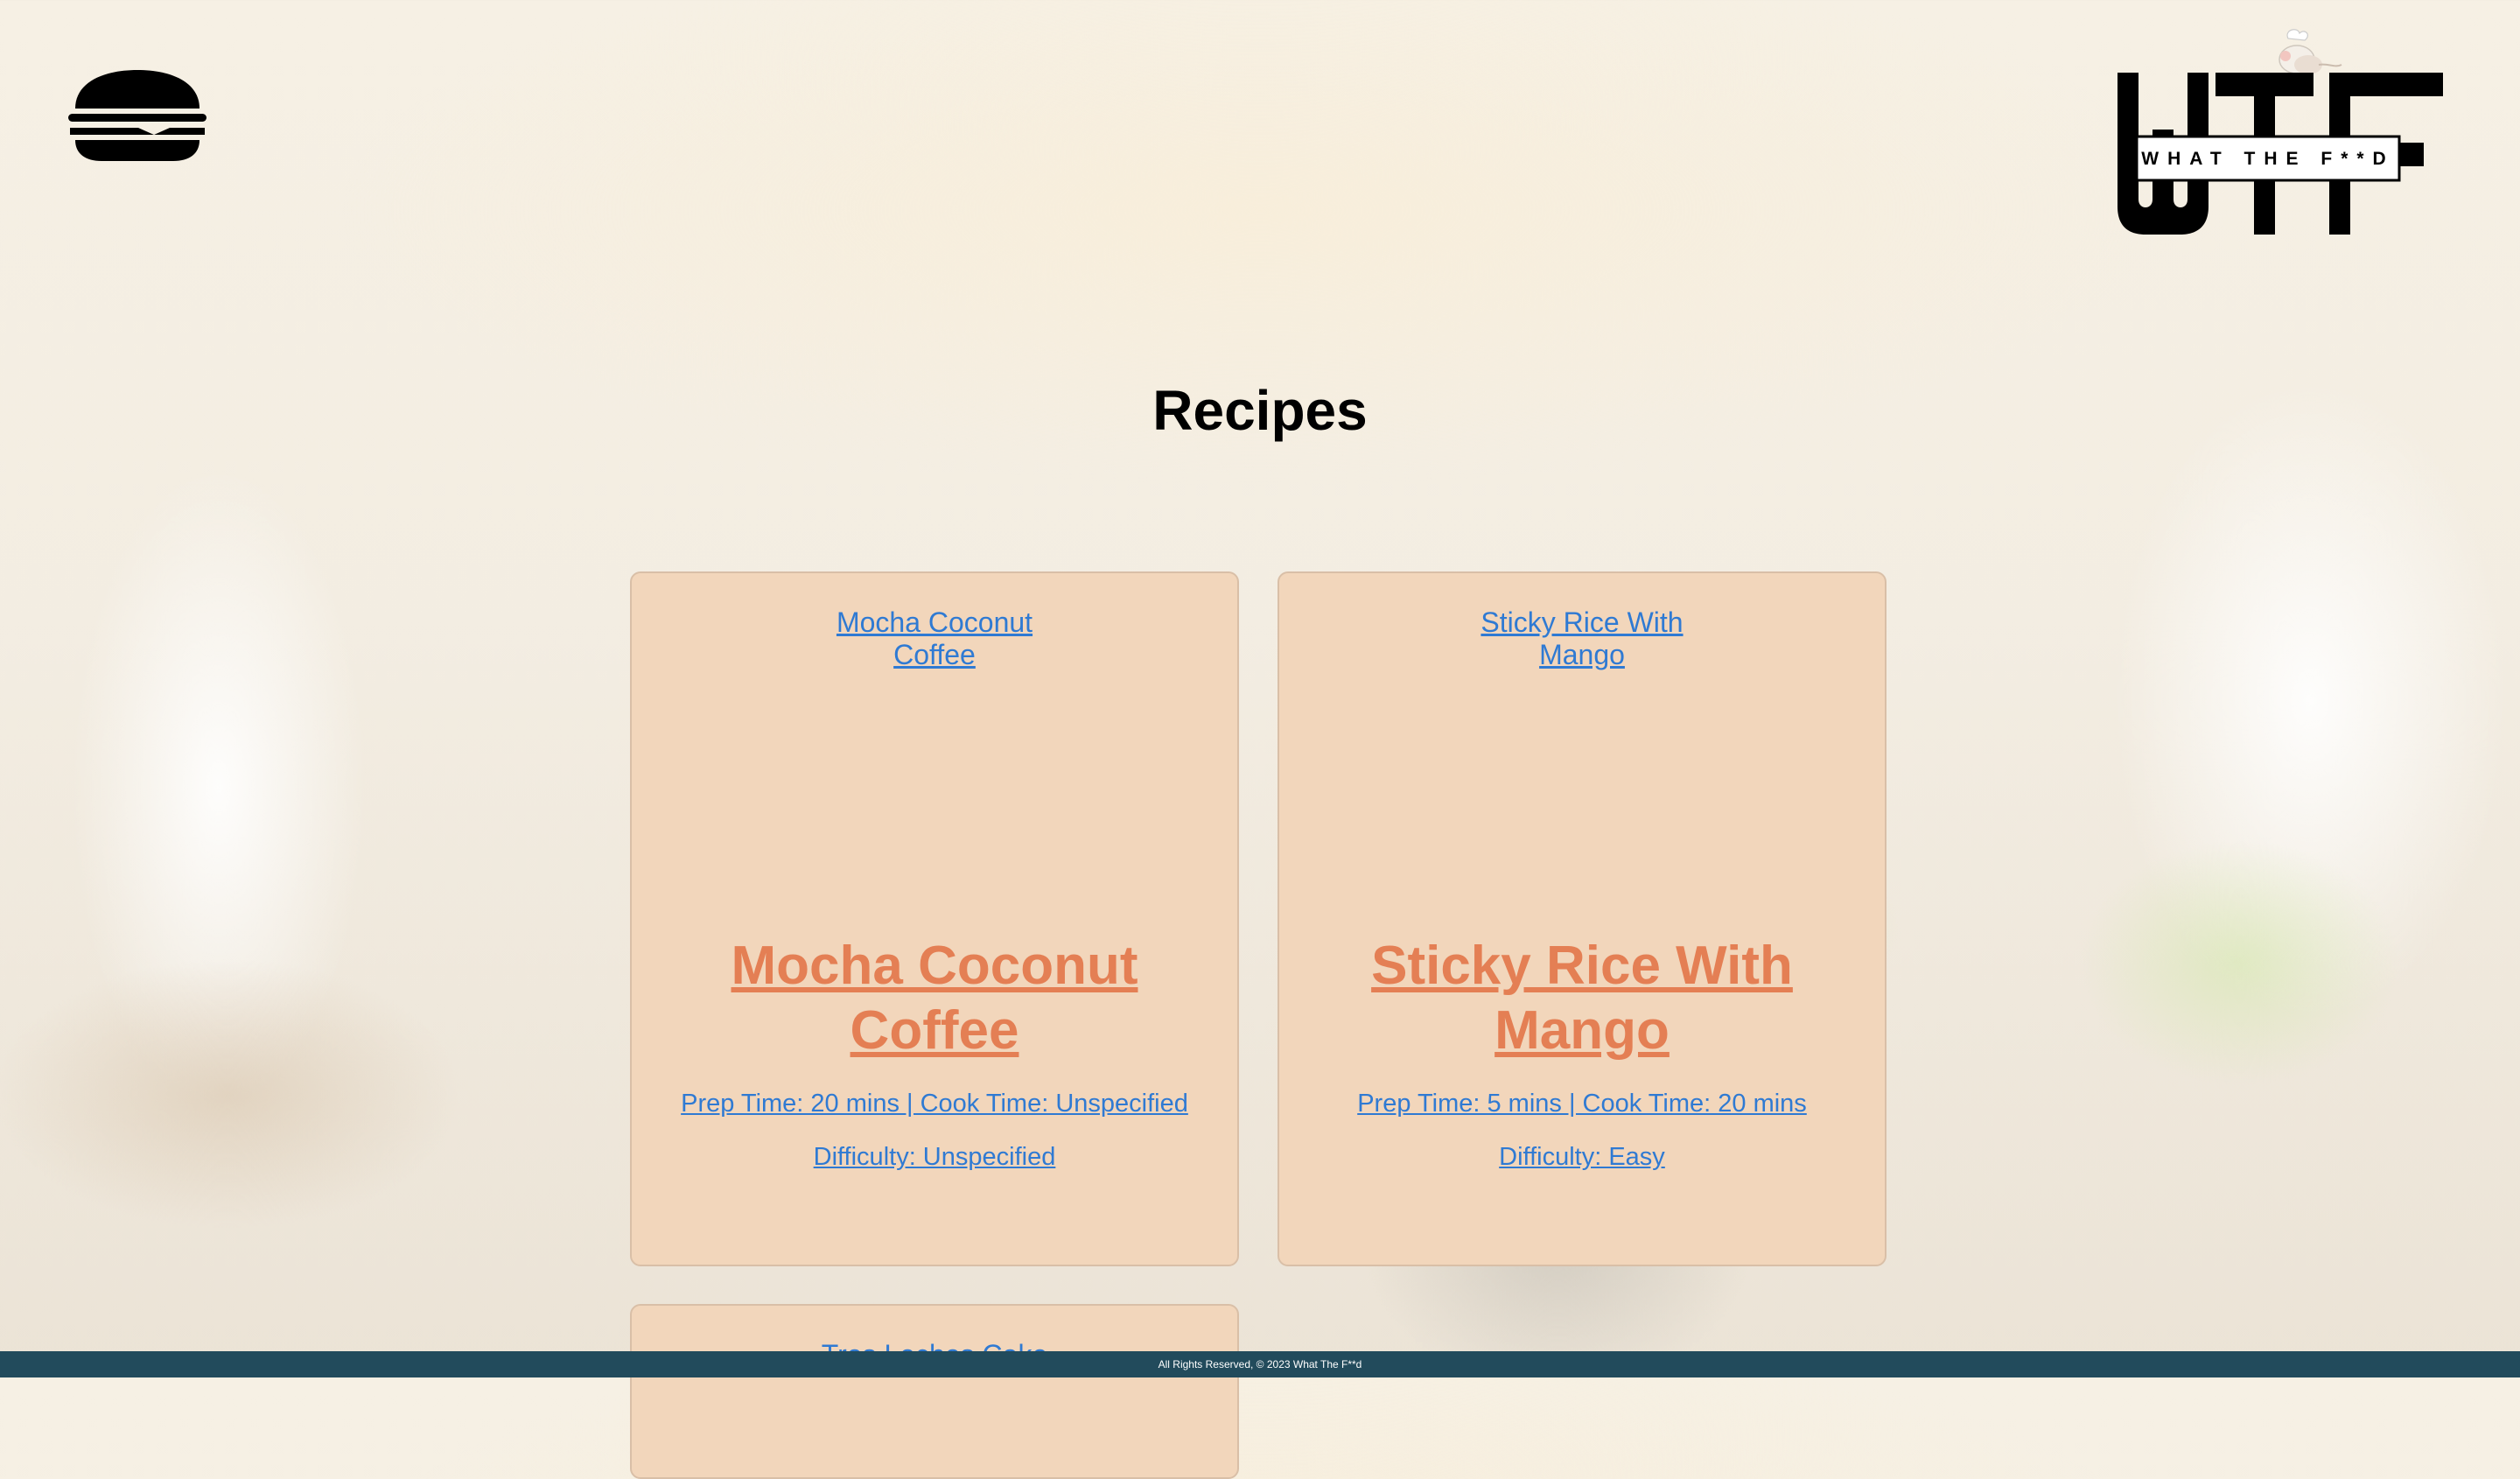 The image size is (2520, 1479). I want to click on recipe-title-link: Sticky Rice With Mango, so click(1582, 999).